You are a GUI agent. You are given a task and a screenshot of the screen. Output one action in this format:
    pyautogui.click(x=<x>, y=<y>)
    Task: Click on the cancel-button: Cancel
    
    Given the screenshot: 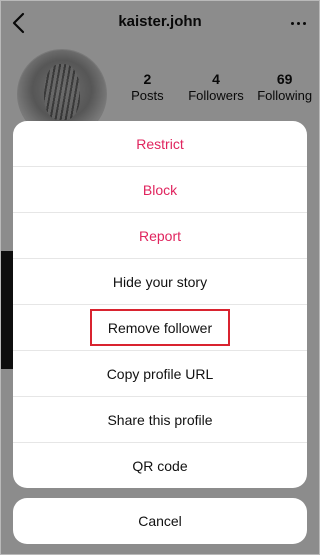 What is the action you would take?
    pyautogui.click(x=160, y=521)
    